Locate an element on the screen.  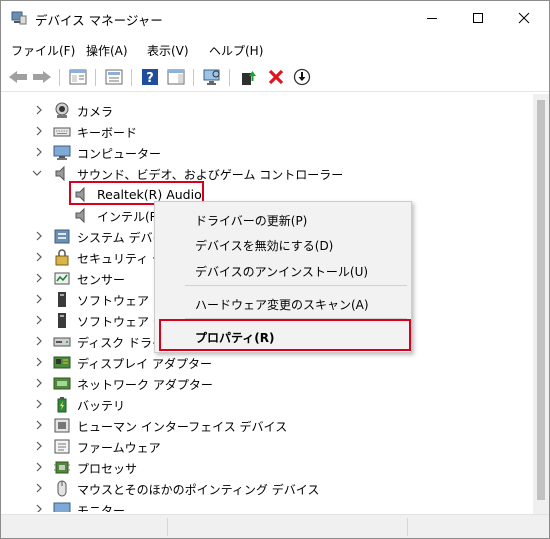
minimize-button is located at coordinates (432, 18).